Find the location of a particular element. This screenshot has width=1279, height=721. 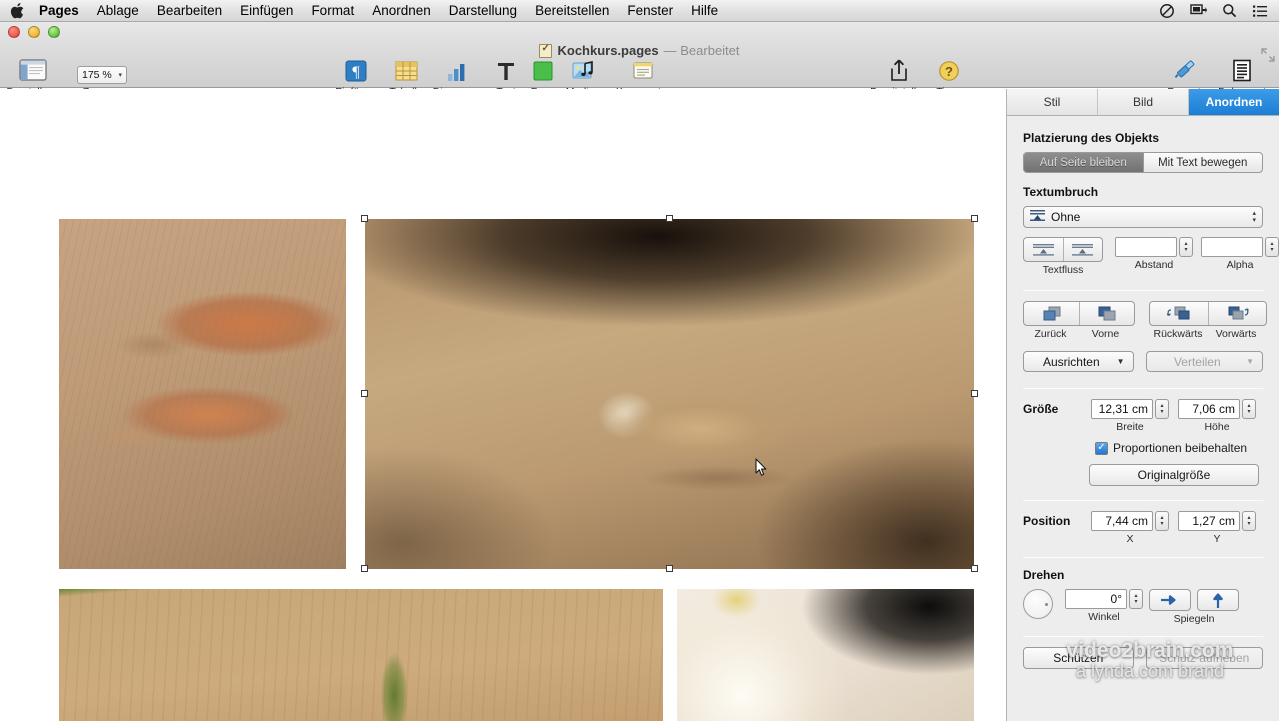

text-wrap-glyph-icon is located at coordinates (1037, 217).